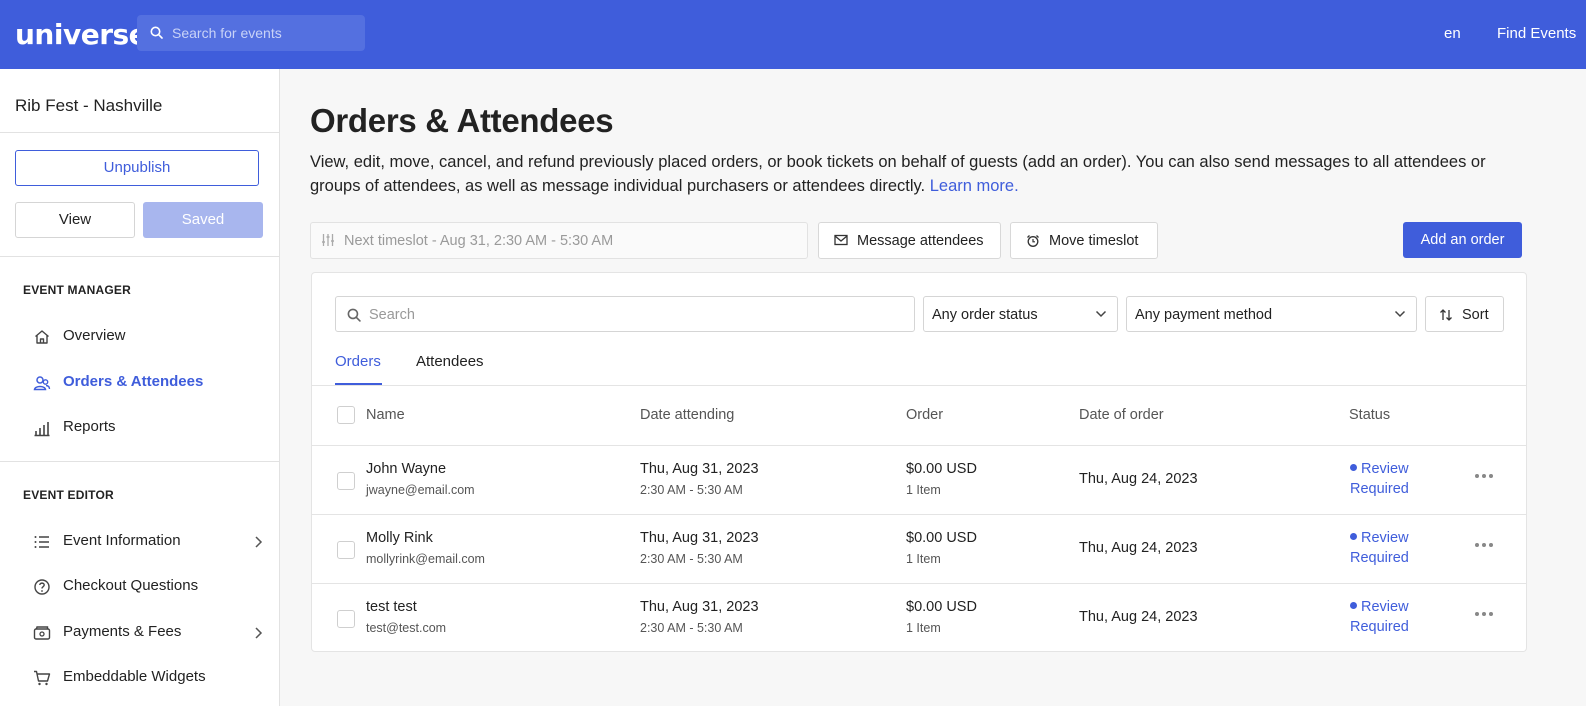 Image resolution: width=1586 pixels, height=706 pixels. Describe the element at coordinates (1084, 240) in the screenshot. I see `move-timeslot-button: Move timeslot` at that location.